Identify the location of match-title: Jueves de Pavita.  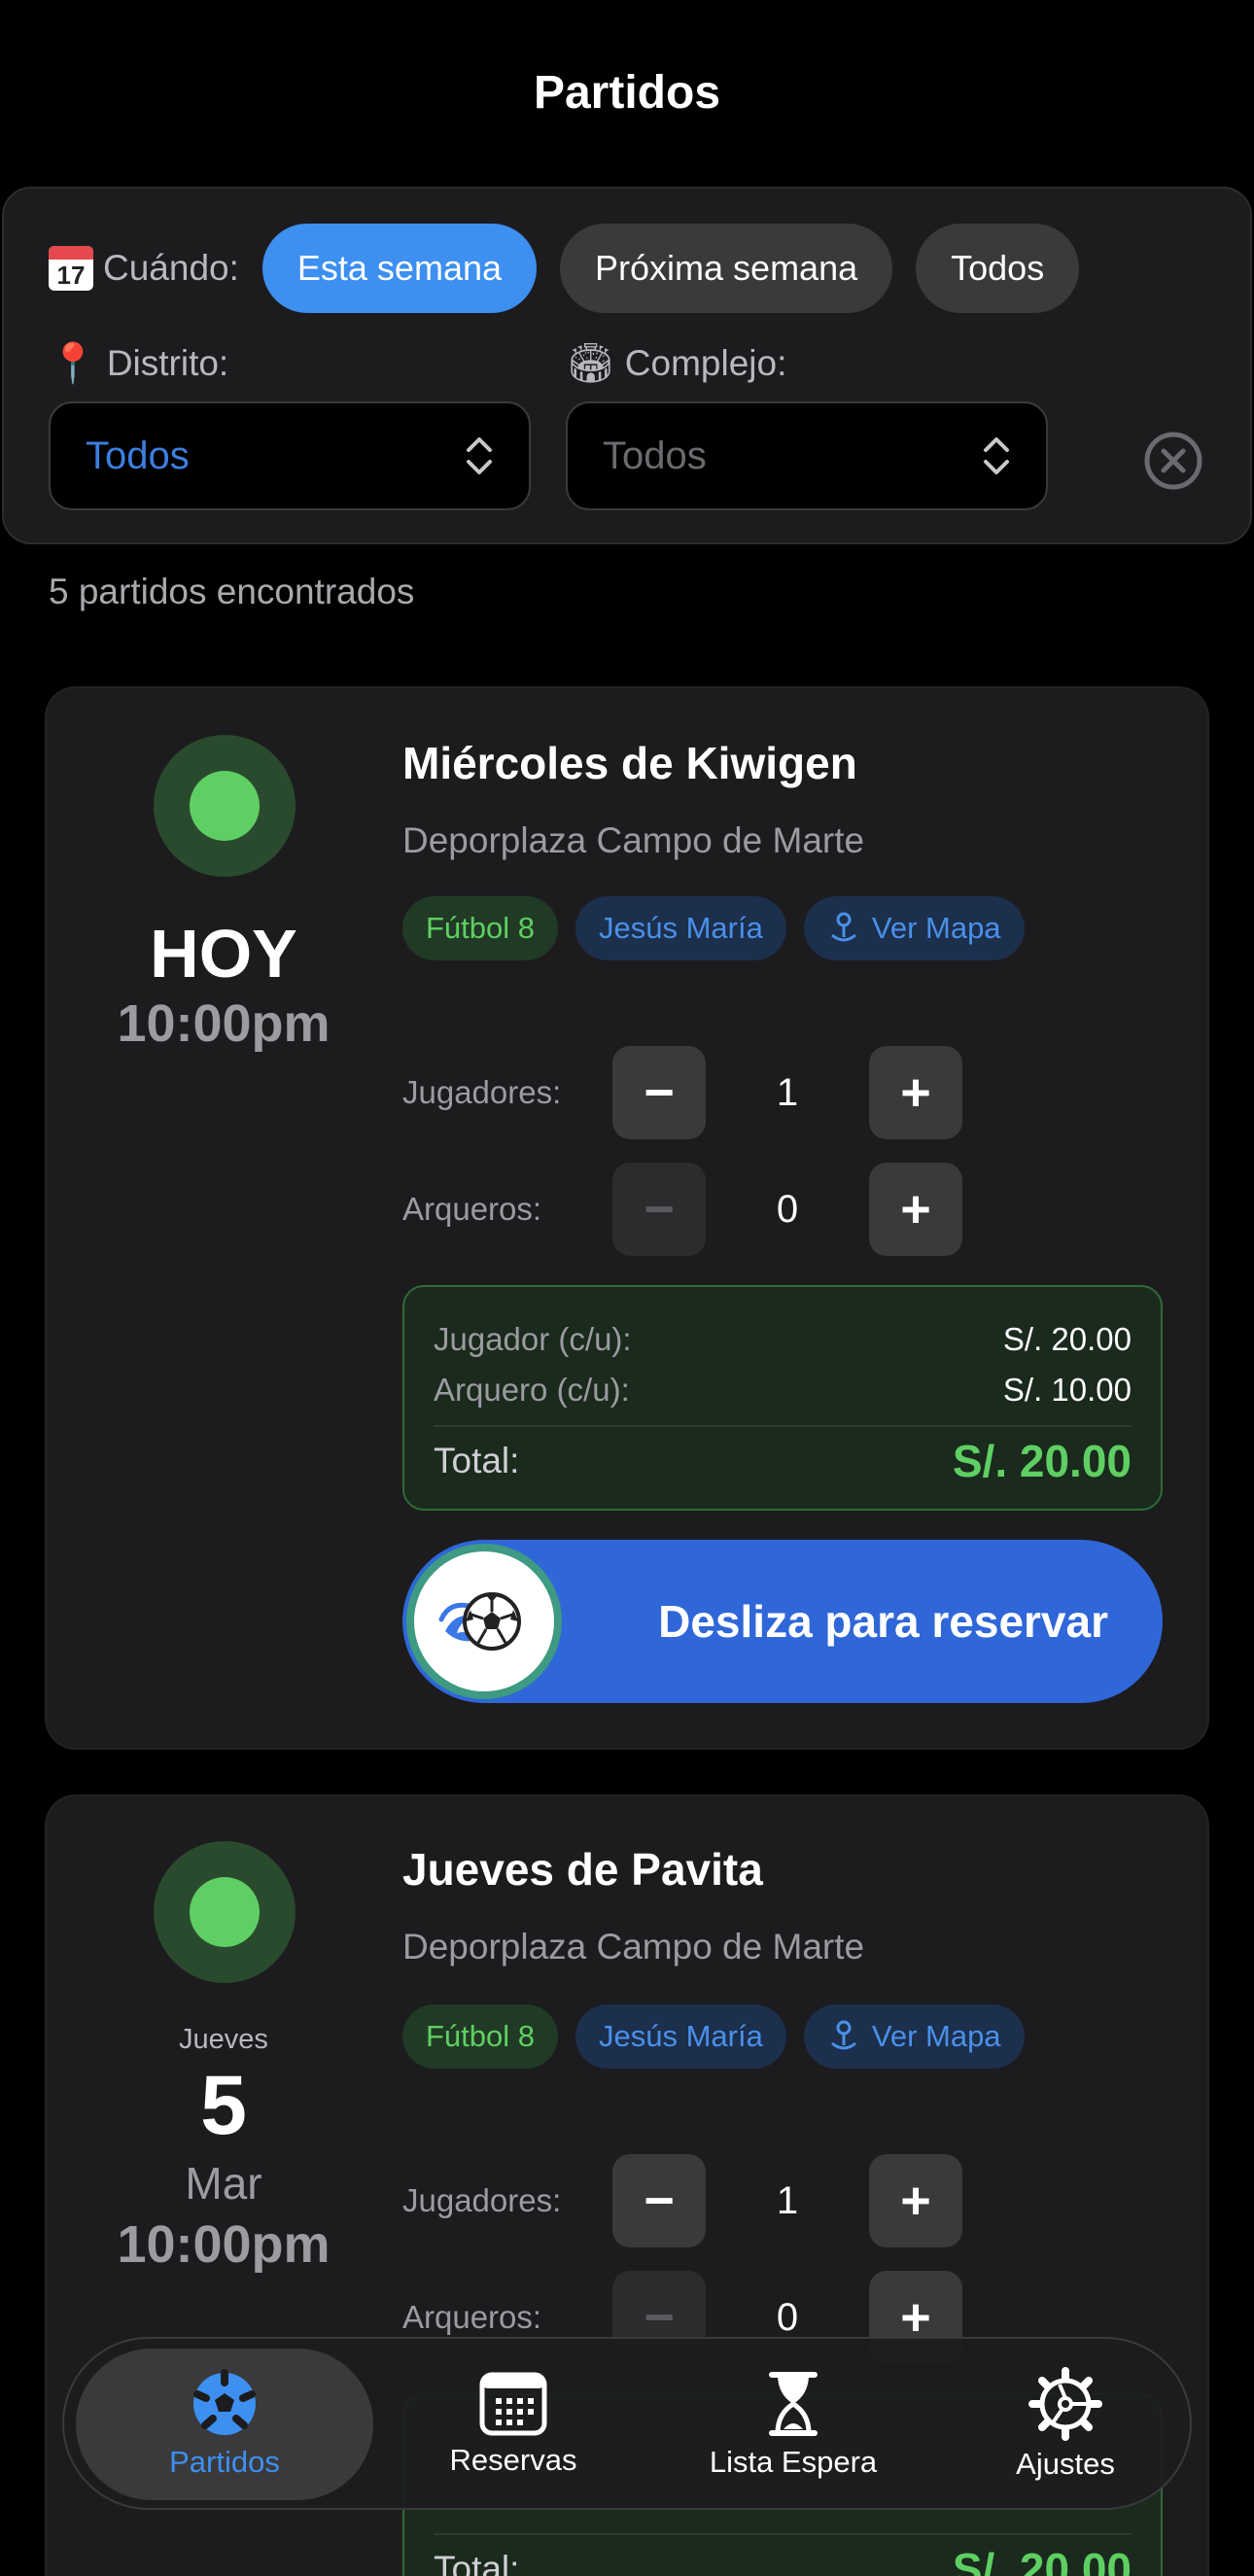
(582, 1870).